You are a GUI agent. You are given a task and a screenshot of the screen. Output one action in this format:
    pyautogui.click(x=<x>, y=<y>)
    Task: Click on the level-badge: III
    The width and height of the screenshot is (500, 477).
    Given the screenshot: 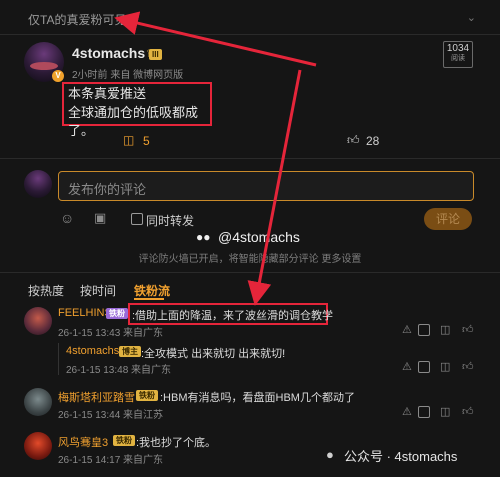 What is the action you would take?
    pyautogui.click(x=155, y=54)
    